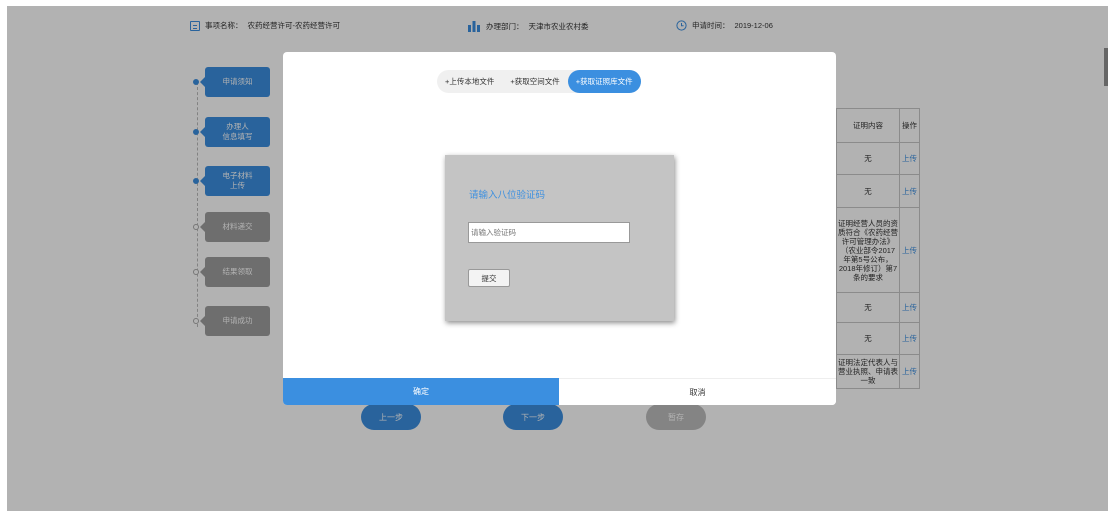 The width and height of the screenshot is (1108, 519). Describe the element at coordinates (534, 81) in the screenshot. I see `tab-get-space-file: +获取空间文件` at that location.